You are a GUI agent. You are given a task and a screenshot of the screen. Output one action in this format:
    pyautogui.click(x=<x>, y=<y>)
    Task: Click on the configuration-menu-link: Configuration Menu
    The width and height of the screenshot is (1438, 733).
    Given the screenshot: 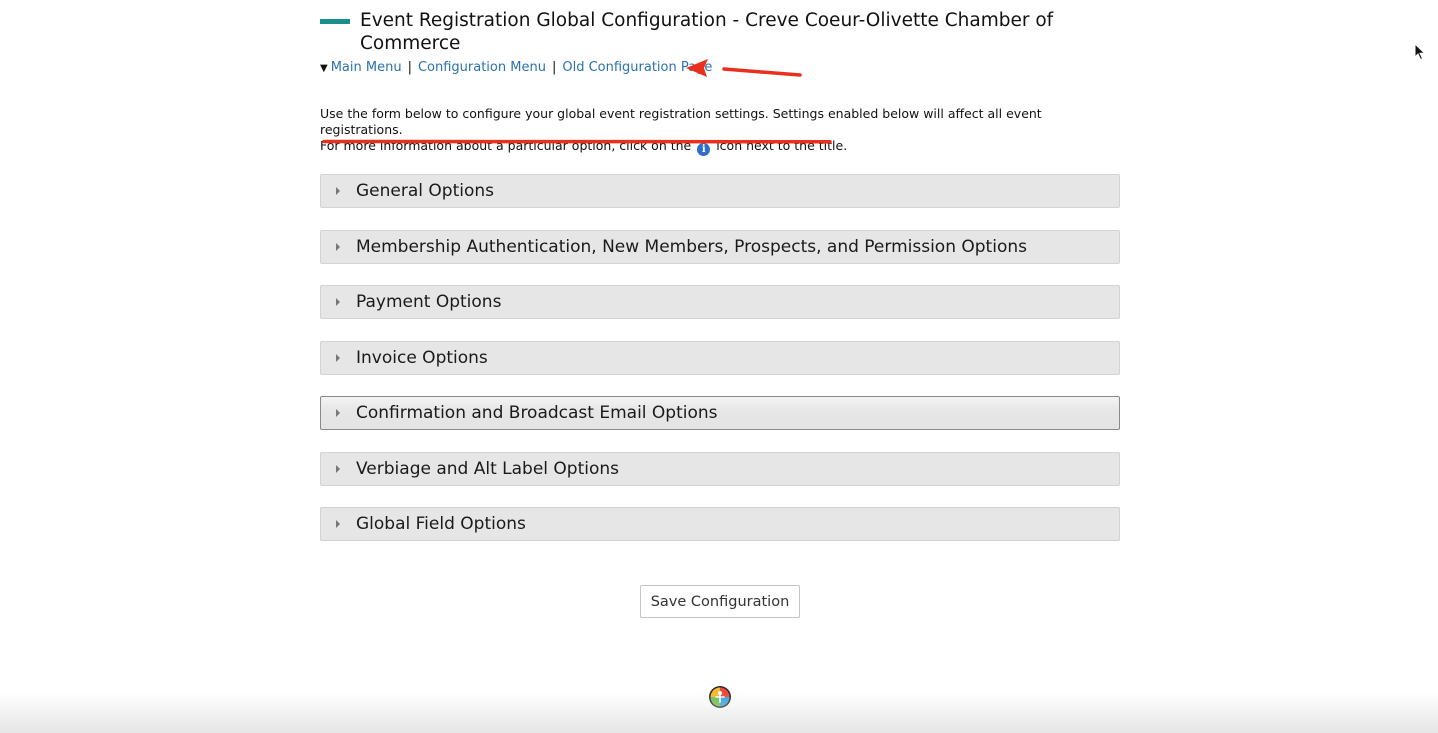 What is the action you would take?
    pyautogui.click(x=482, y=67)
    